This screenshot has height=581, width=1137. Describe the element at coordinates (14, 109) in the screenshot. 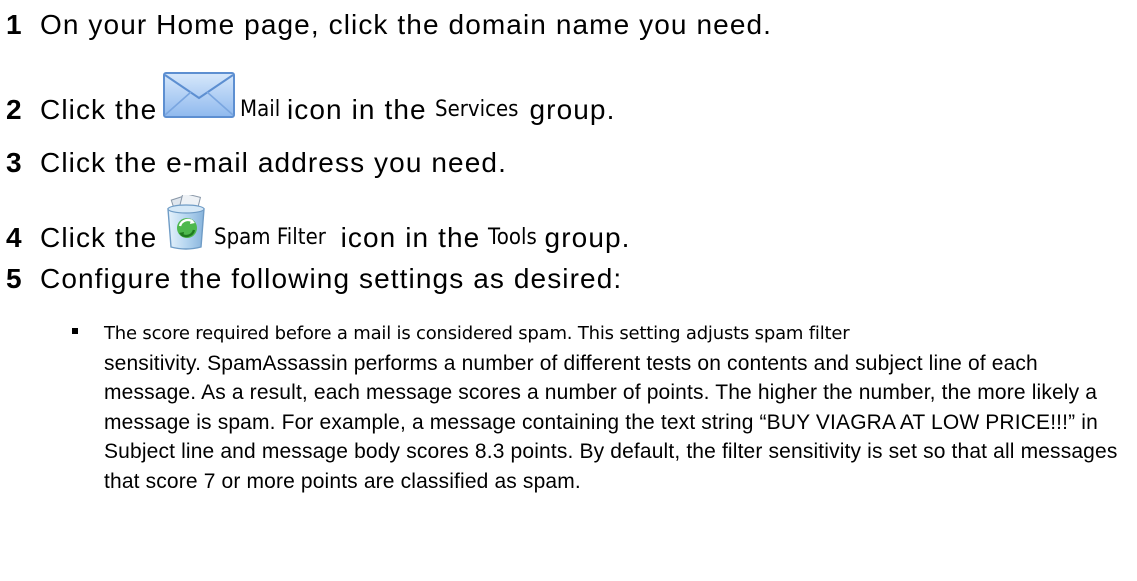

I see `step-number: 2` at that location.